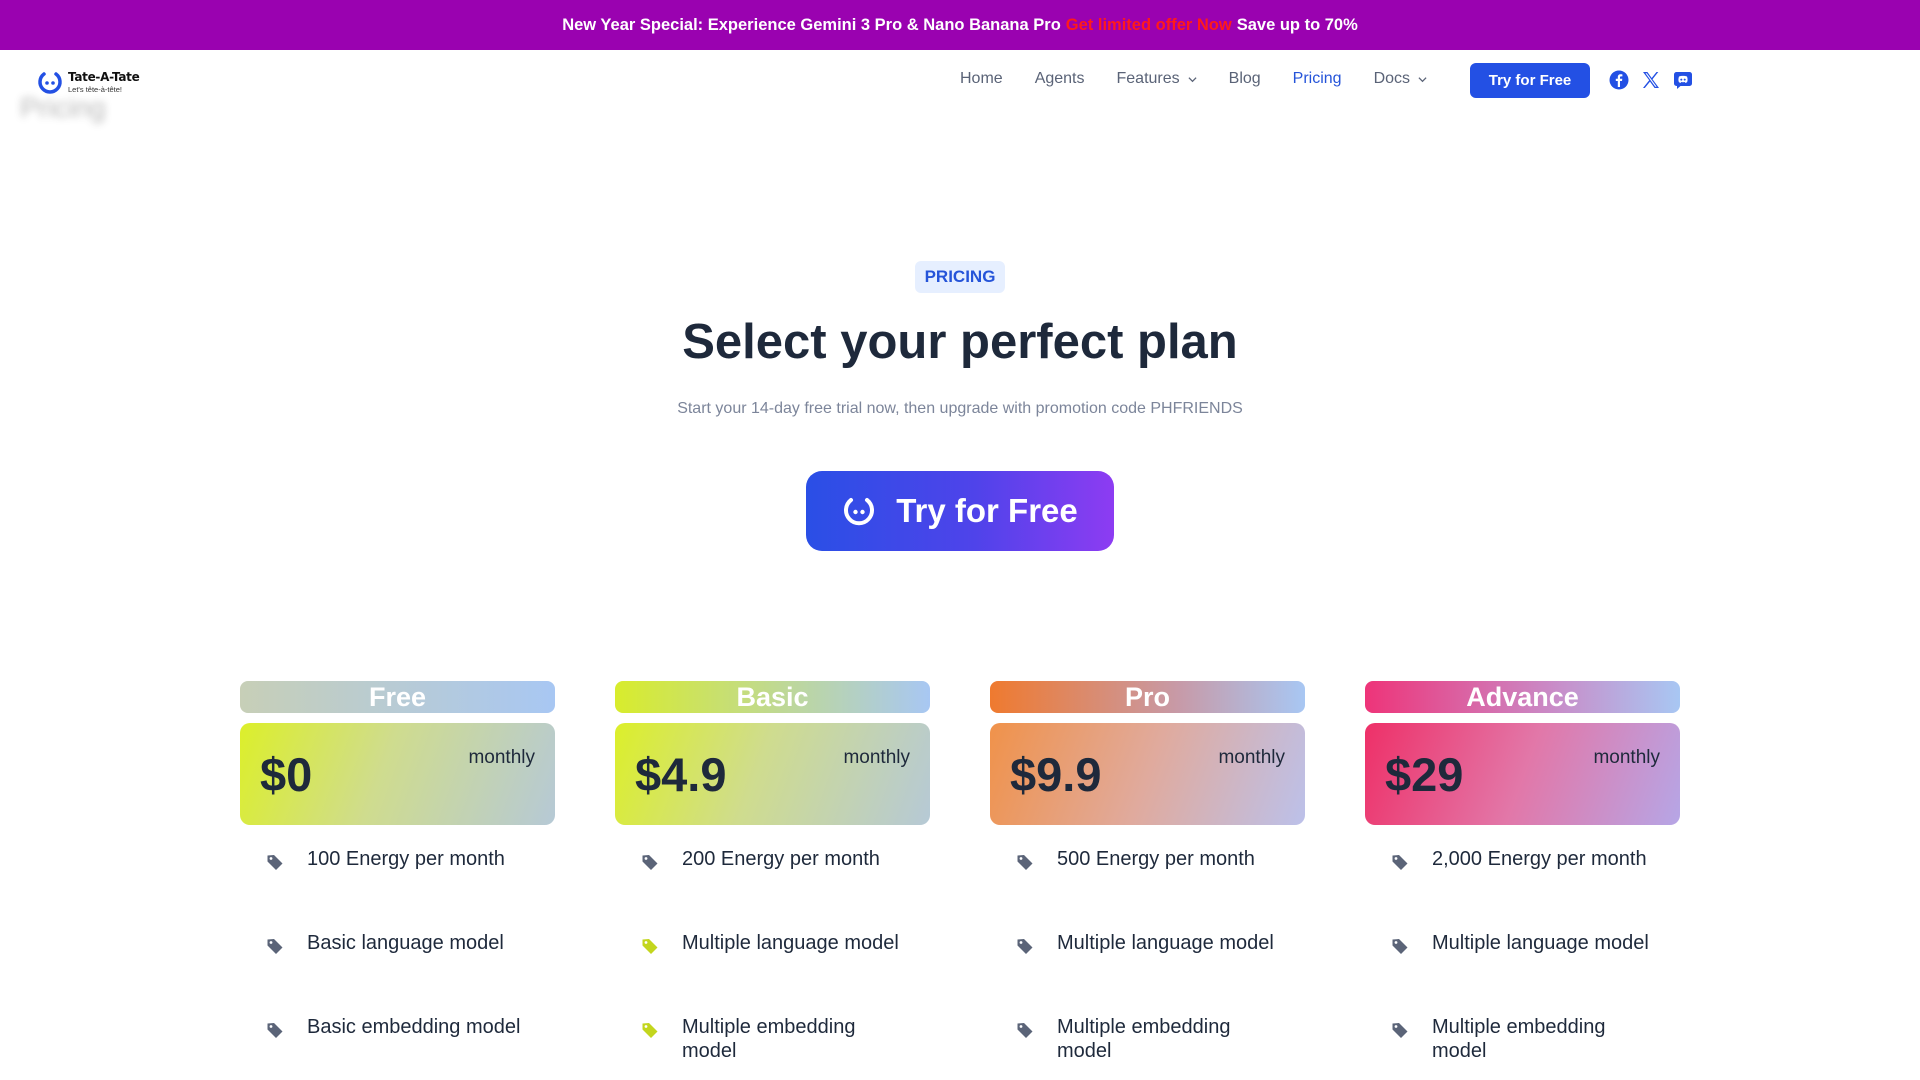 The width and height of the screenshot is (1920, 1080). I want to click on plan-price: $0, so click(286, 774).